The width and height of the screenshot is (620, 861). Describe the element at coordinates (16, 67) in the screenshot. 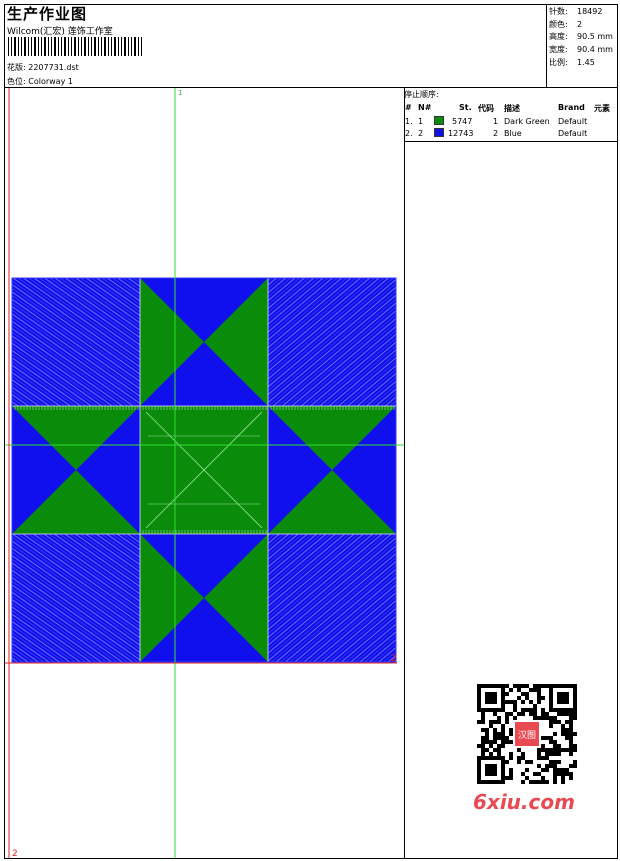

I see `design-label: 花版:` at that location.